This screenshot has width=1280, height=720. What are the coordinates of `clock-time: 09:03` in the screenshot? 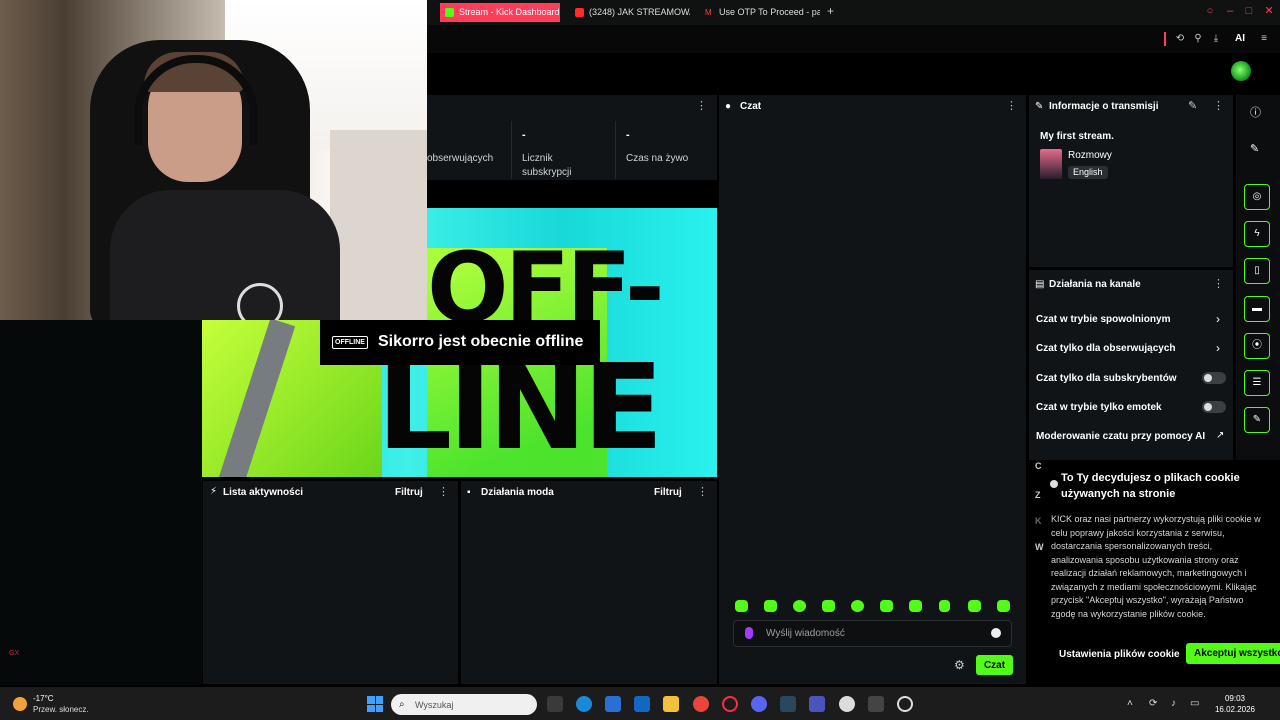 It's located at (1235, 698).